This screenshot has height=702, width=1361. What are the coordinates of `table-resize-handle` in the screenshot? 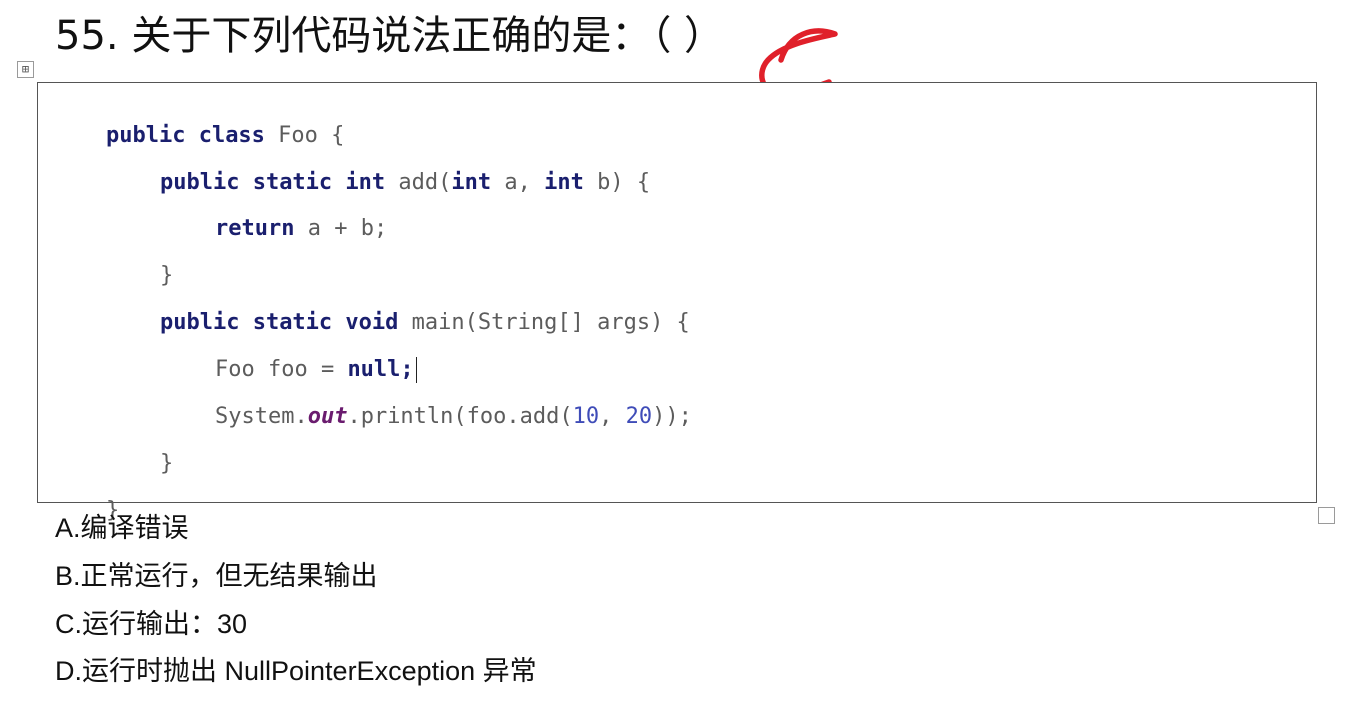 It's located at (1326, 515).